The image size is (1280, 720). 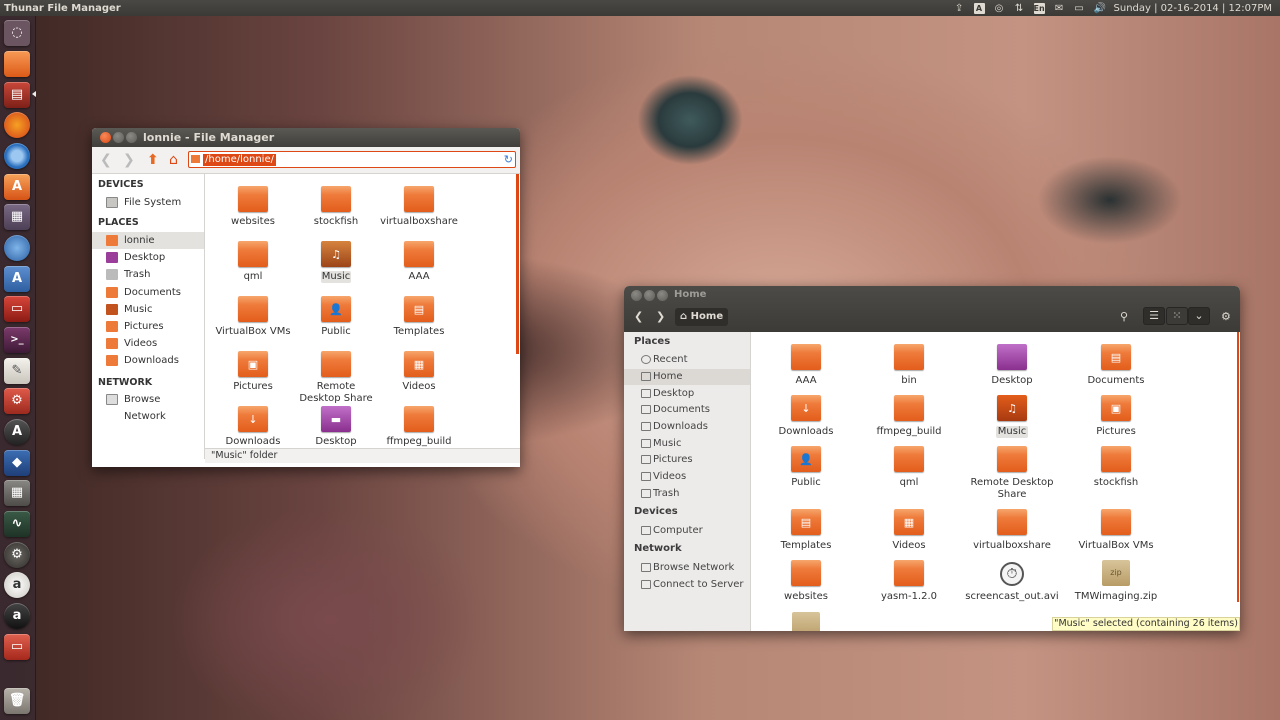 What do you see at coordinates (112, 292) in the screenshot?
I see `folder-icon` at bounding box center [112, 292].